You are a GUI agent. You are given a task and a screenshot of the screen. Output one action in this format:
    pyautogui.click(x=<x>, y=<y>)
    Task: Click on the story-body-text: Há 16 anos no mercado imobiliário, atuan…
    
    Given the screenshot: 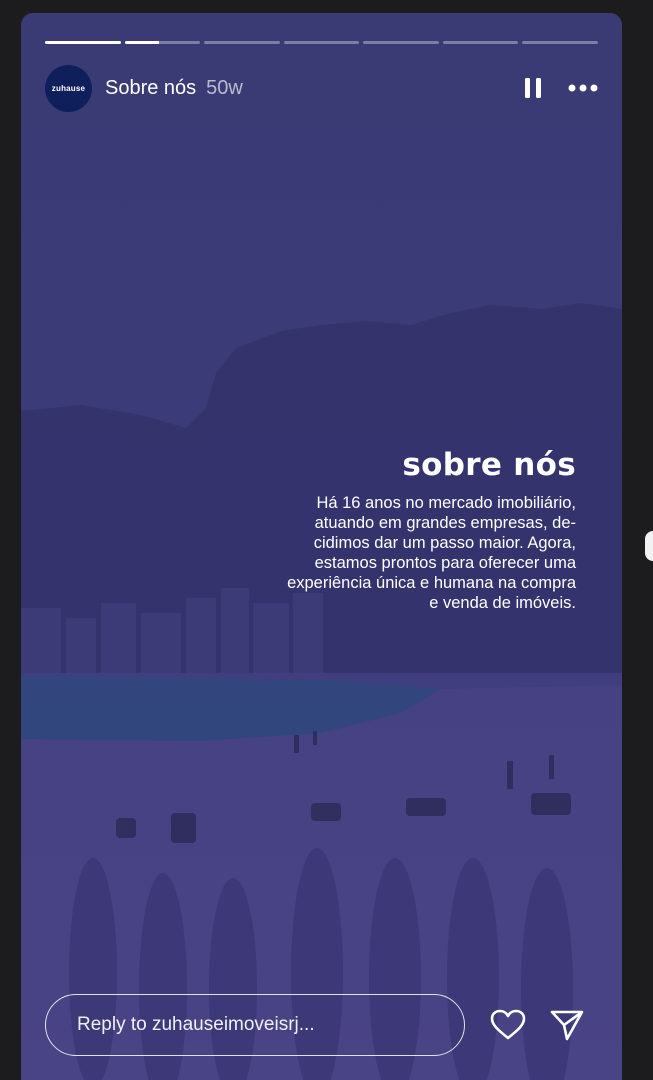 What is the action you would take?
    pyautogui.click(x=431, y=553)
    